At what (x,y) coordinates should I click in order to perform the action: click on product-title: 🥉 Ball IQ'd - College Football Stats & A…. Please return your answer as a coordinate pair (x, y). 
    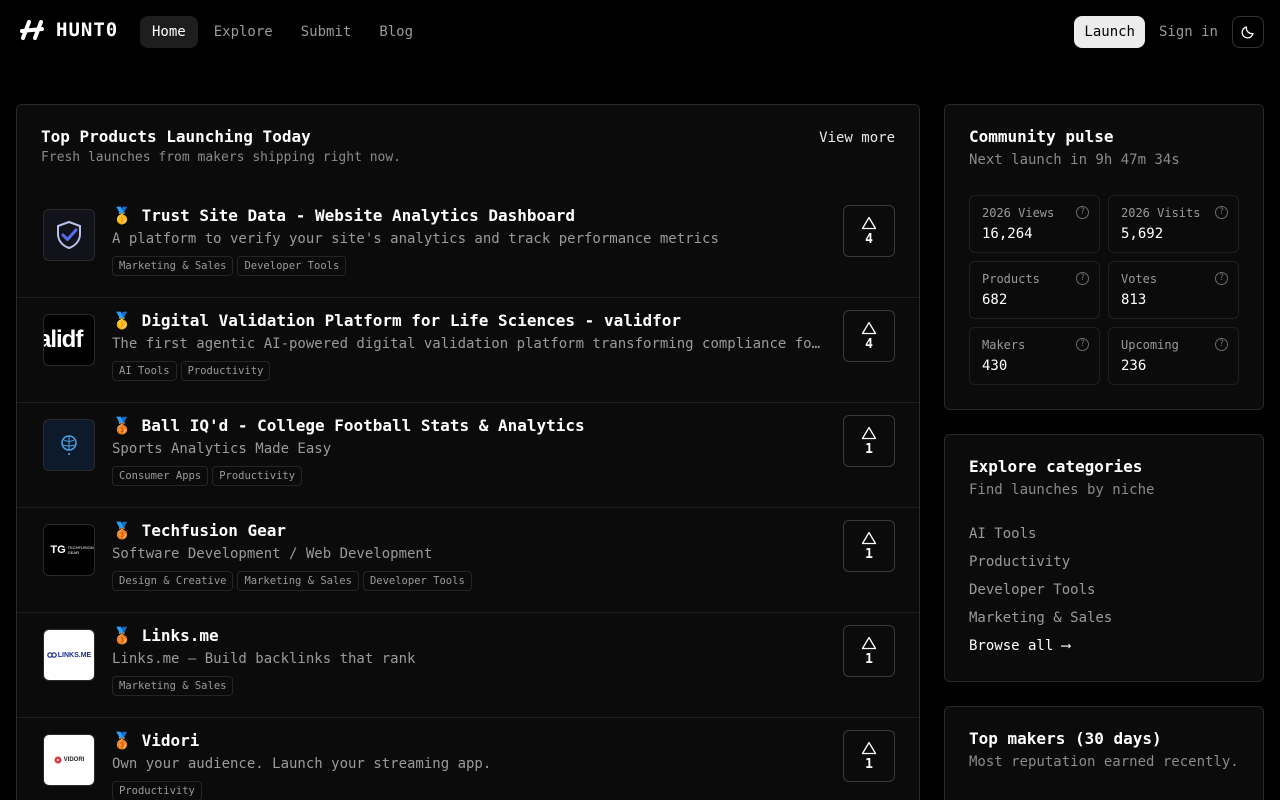
    Looking at the image, I should click on (348, 425).